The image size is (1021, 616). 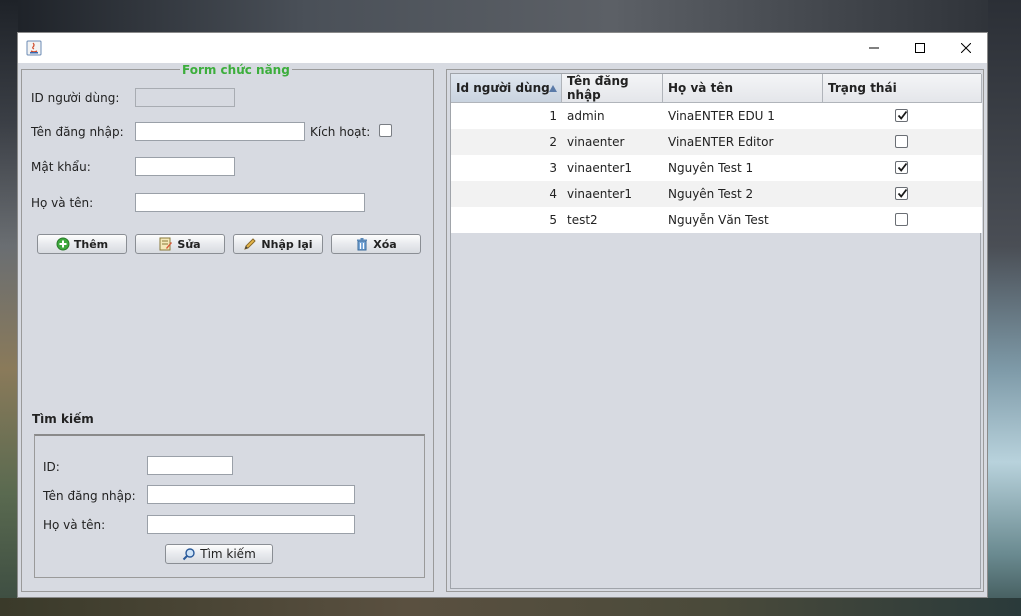 What do you see at coordinates (902, 88) in the screenshot?
I see `column-header-status: Trạng thái` at bounding box center [902, 88].